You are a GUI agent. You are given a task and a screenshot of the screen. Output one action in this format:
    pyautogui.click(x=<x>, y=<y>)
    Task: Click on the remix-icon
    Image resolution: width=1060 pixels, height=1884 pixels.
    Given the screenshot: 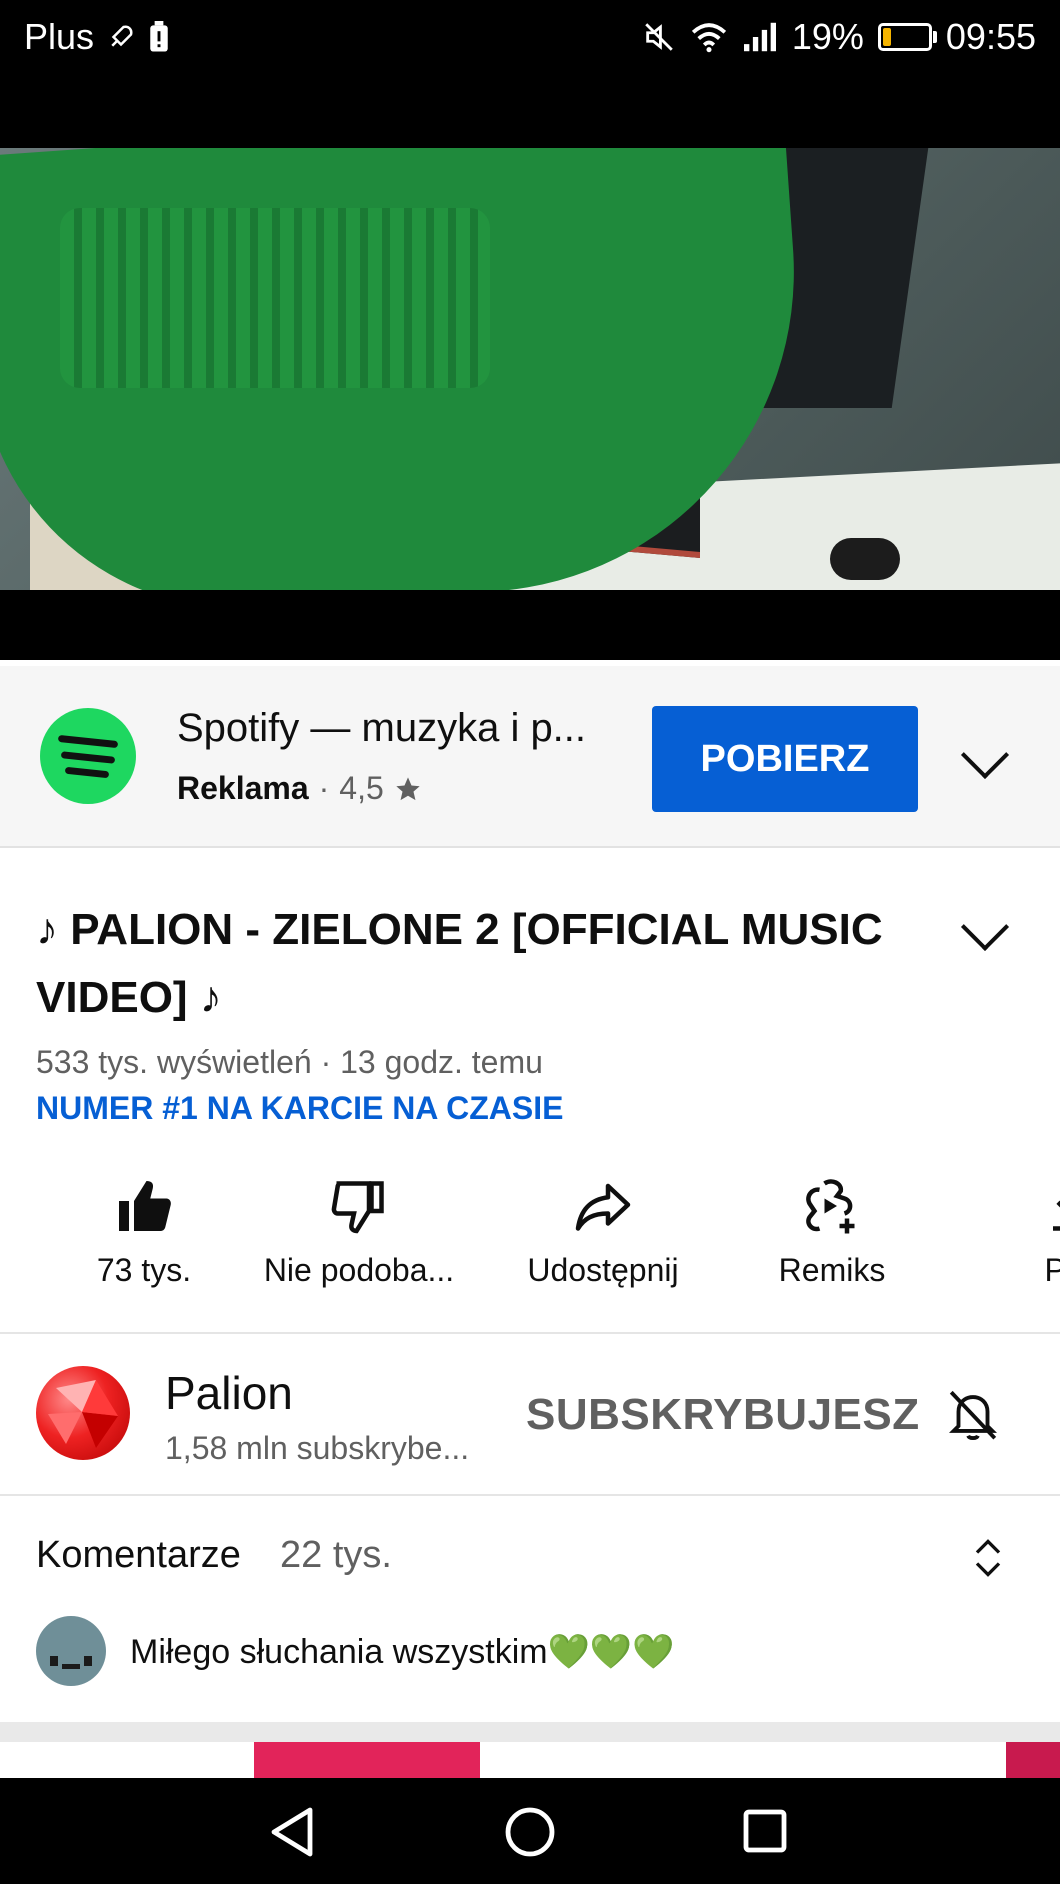 What is the action you would take?
    pyautogui.click(x=830, y=1206)
    